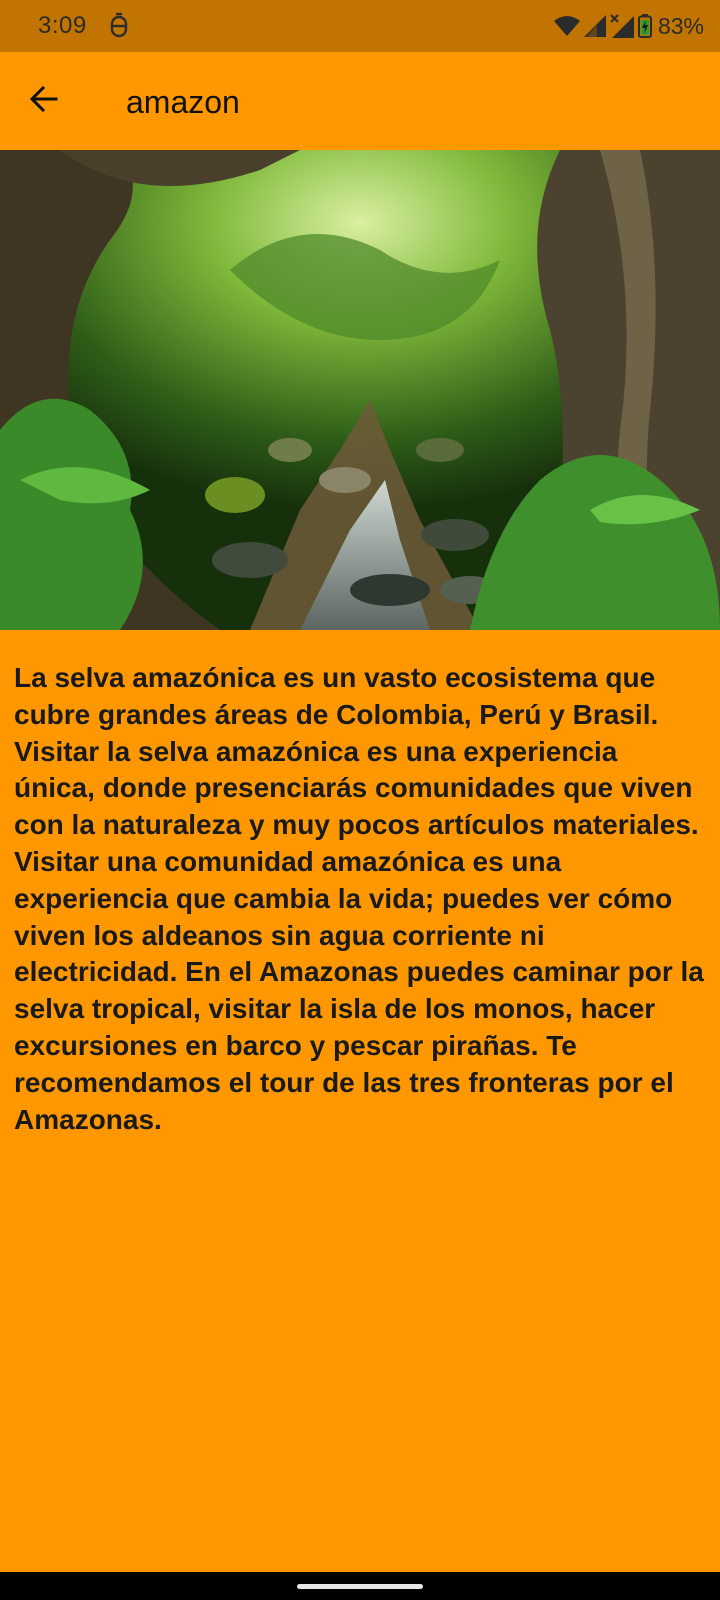  Describe the element at coordinates (566, 26) in the screenshot. I see `wifi-icon` at that location.